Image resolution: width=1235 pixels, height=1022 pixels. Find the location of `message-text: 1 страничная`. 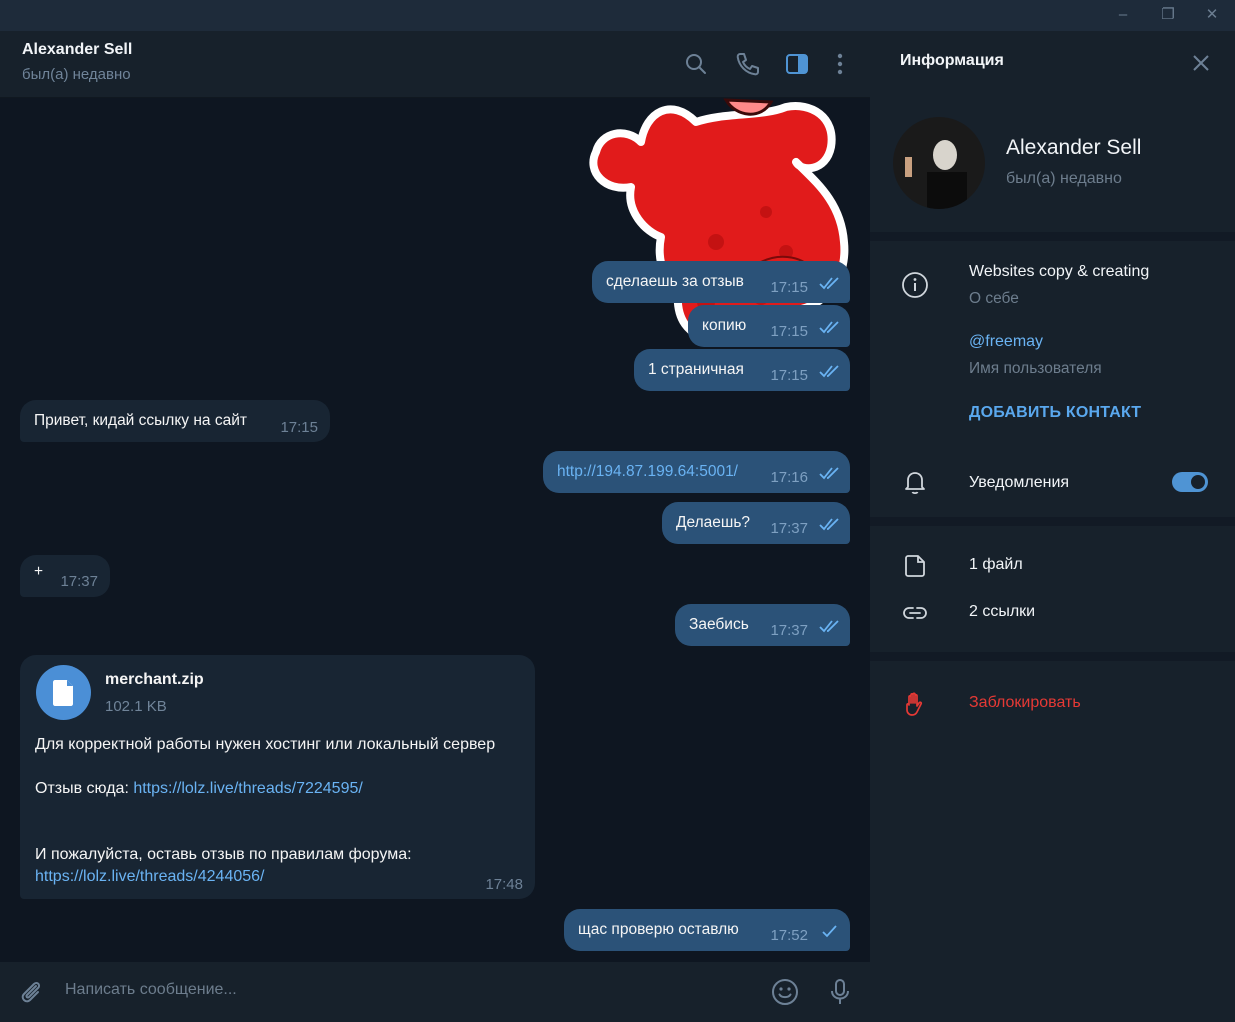

message-text: 1 страничная is located at coordinates (696, 369).